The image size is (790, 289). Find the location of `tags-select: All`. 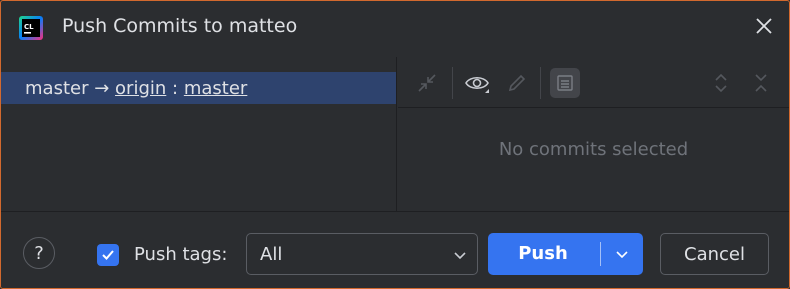

tags-select: All is located at coordinates (362, 254).